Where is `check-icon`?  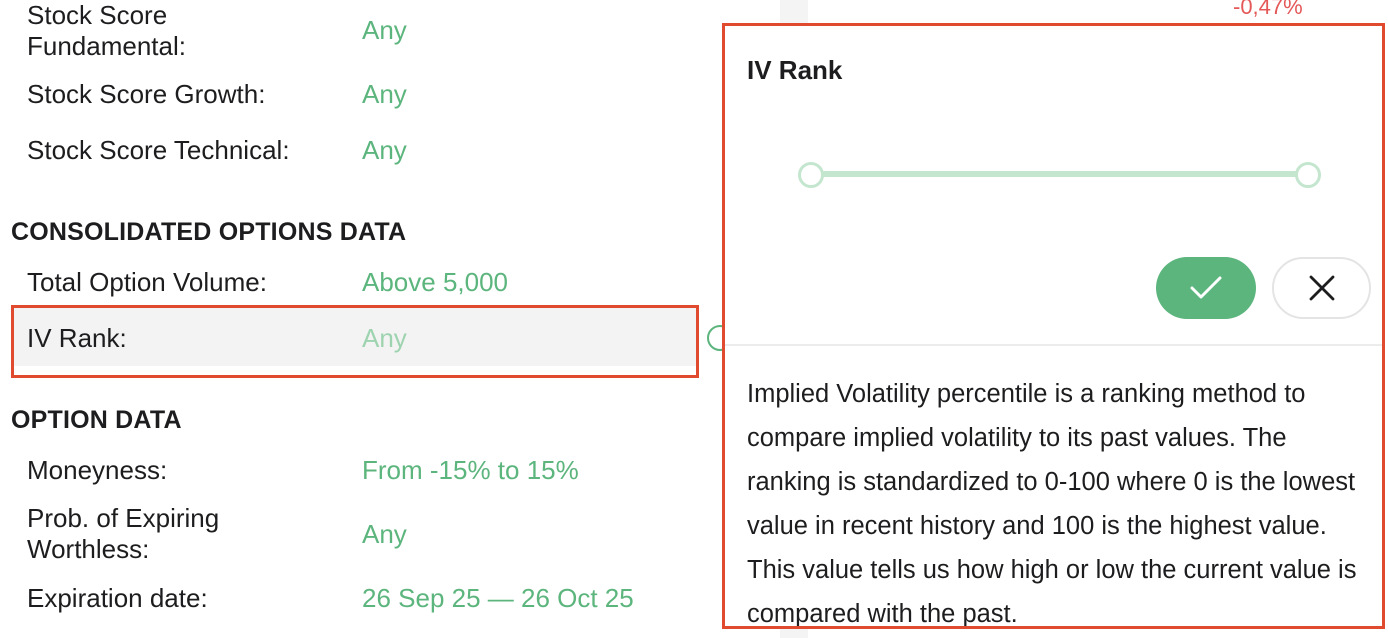 check-icon is located at coordinates (1206, 287).